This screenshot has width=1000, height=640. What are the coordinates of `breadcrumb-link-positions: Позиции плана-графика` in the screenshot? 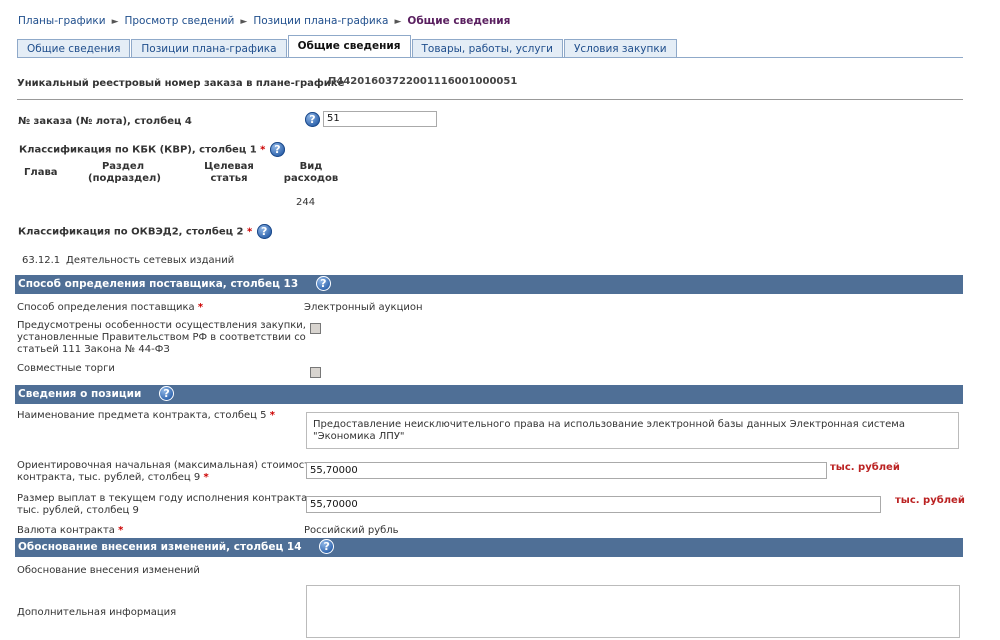 It's located at (320, 21).